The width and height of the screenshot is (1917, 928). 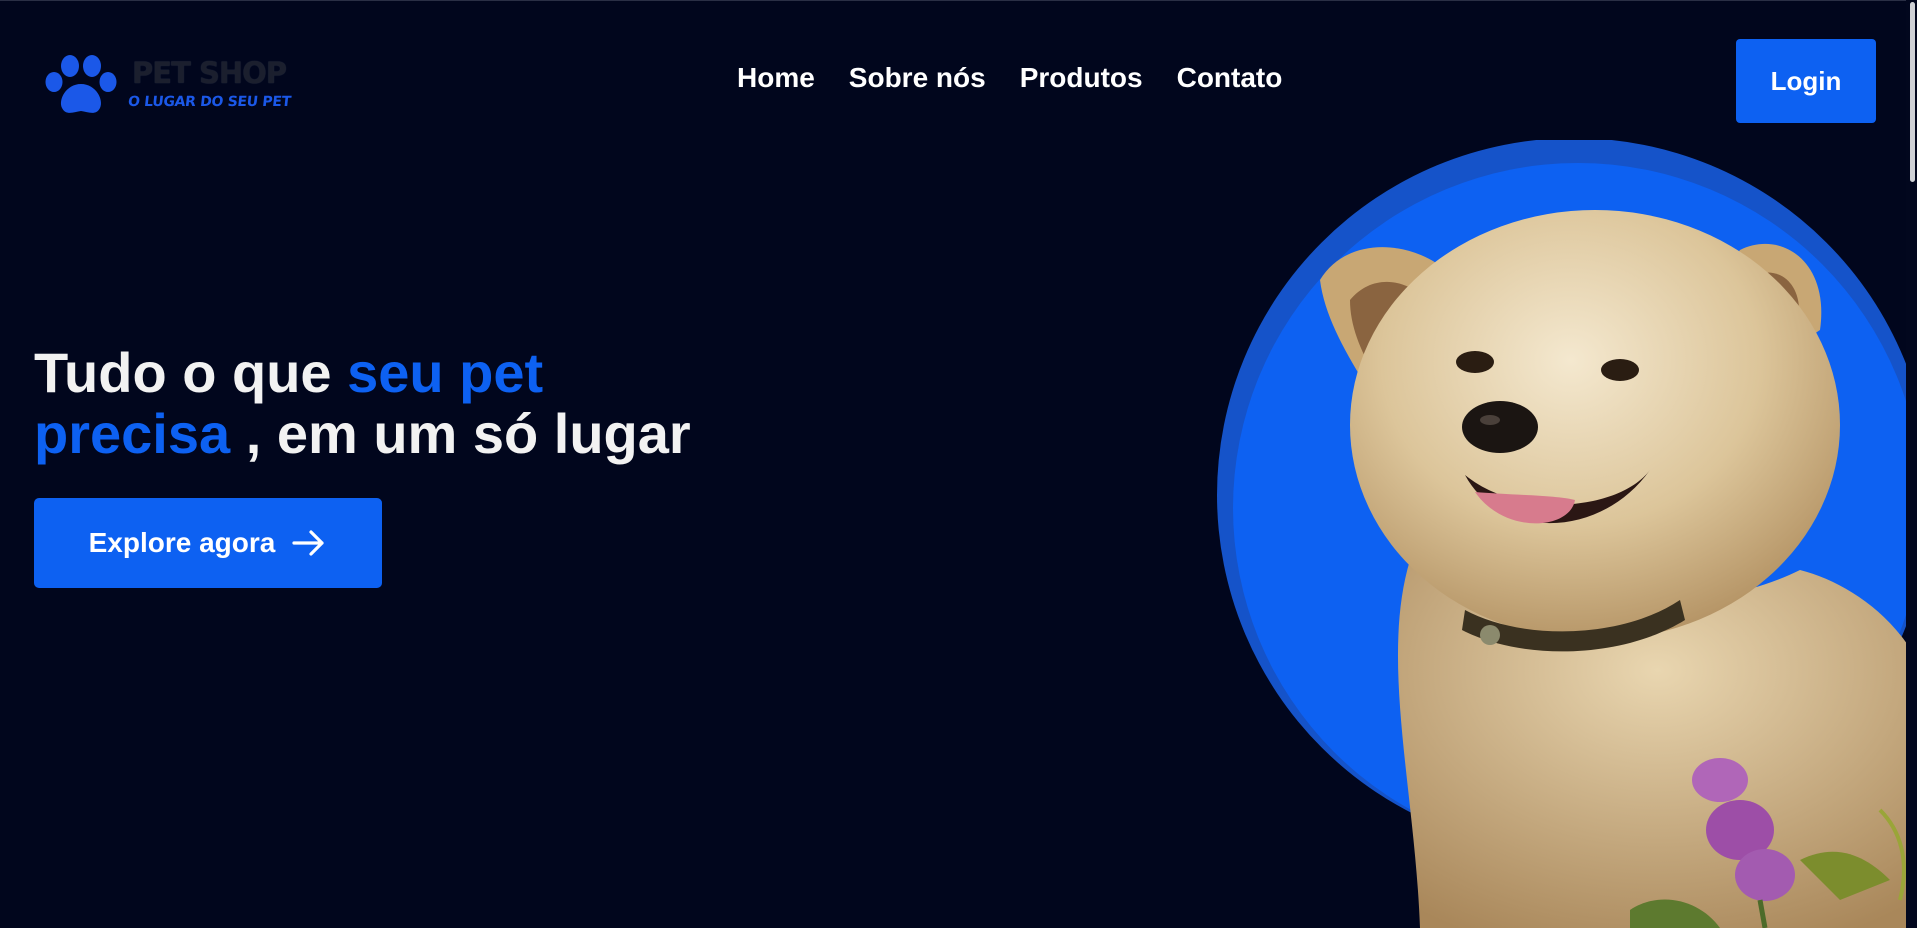 What do you see at coordinates (209, 73) in the screenshot?
I see `logo-title: PET SHOP` at bounding box center [209, 73].